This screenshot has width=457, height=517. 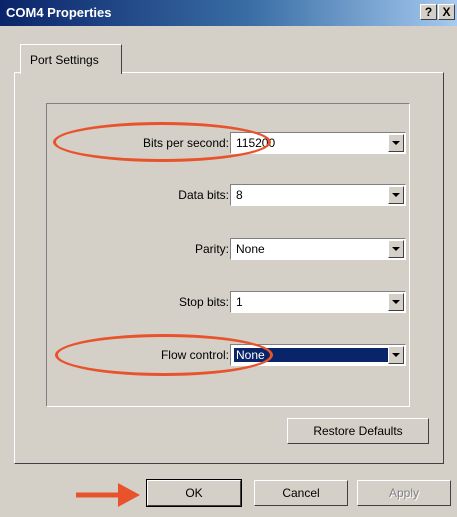 I want to click on bits-per-second-label: Bits per second:, so click(x=185, y=143).